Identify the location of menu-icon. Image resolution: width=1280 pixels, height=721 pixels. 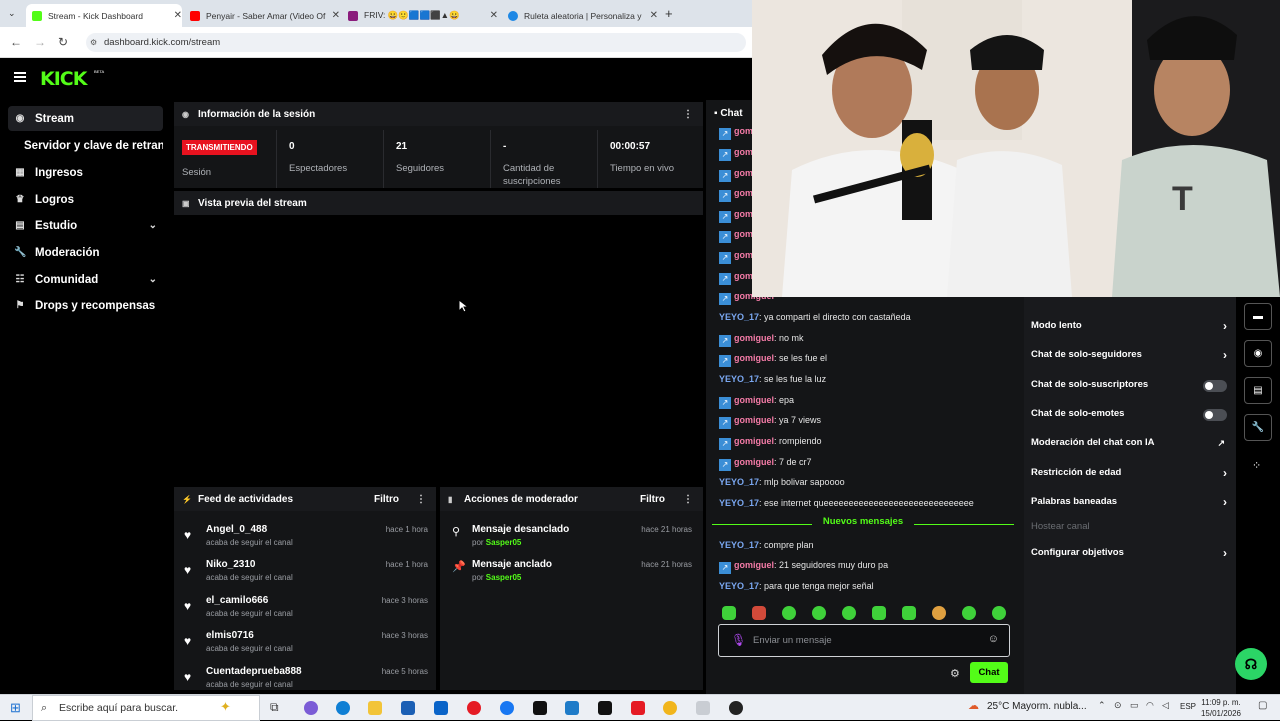
(20, 77).